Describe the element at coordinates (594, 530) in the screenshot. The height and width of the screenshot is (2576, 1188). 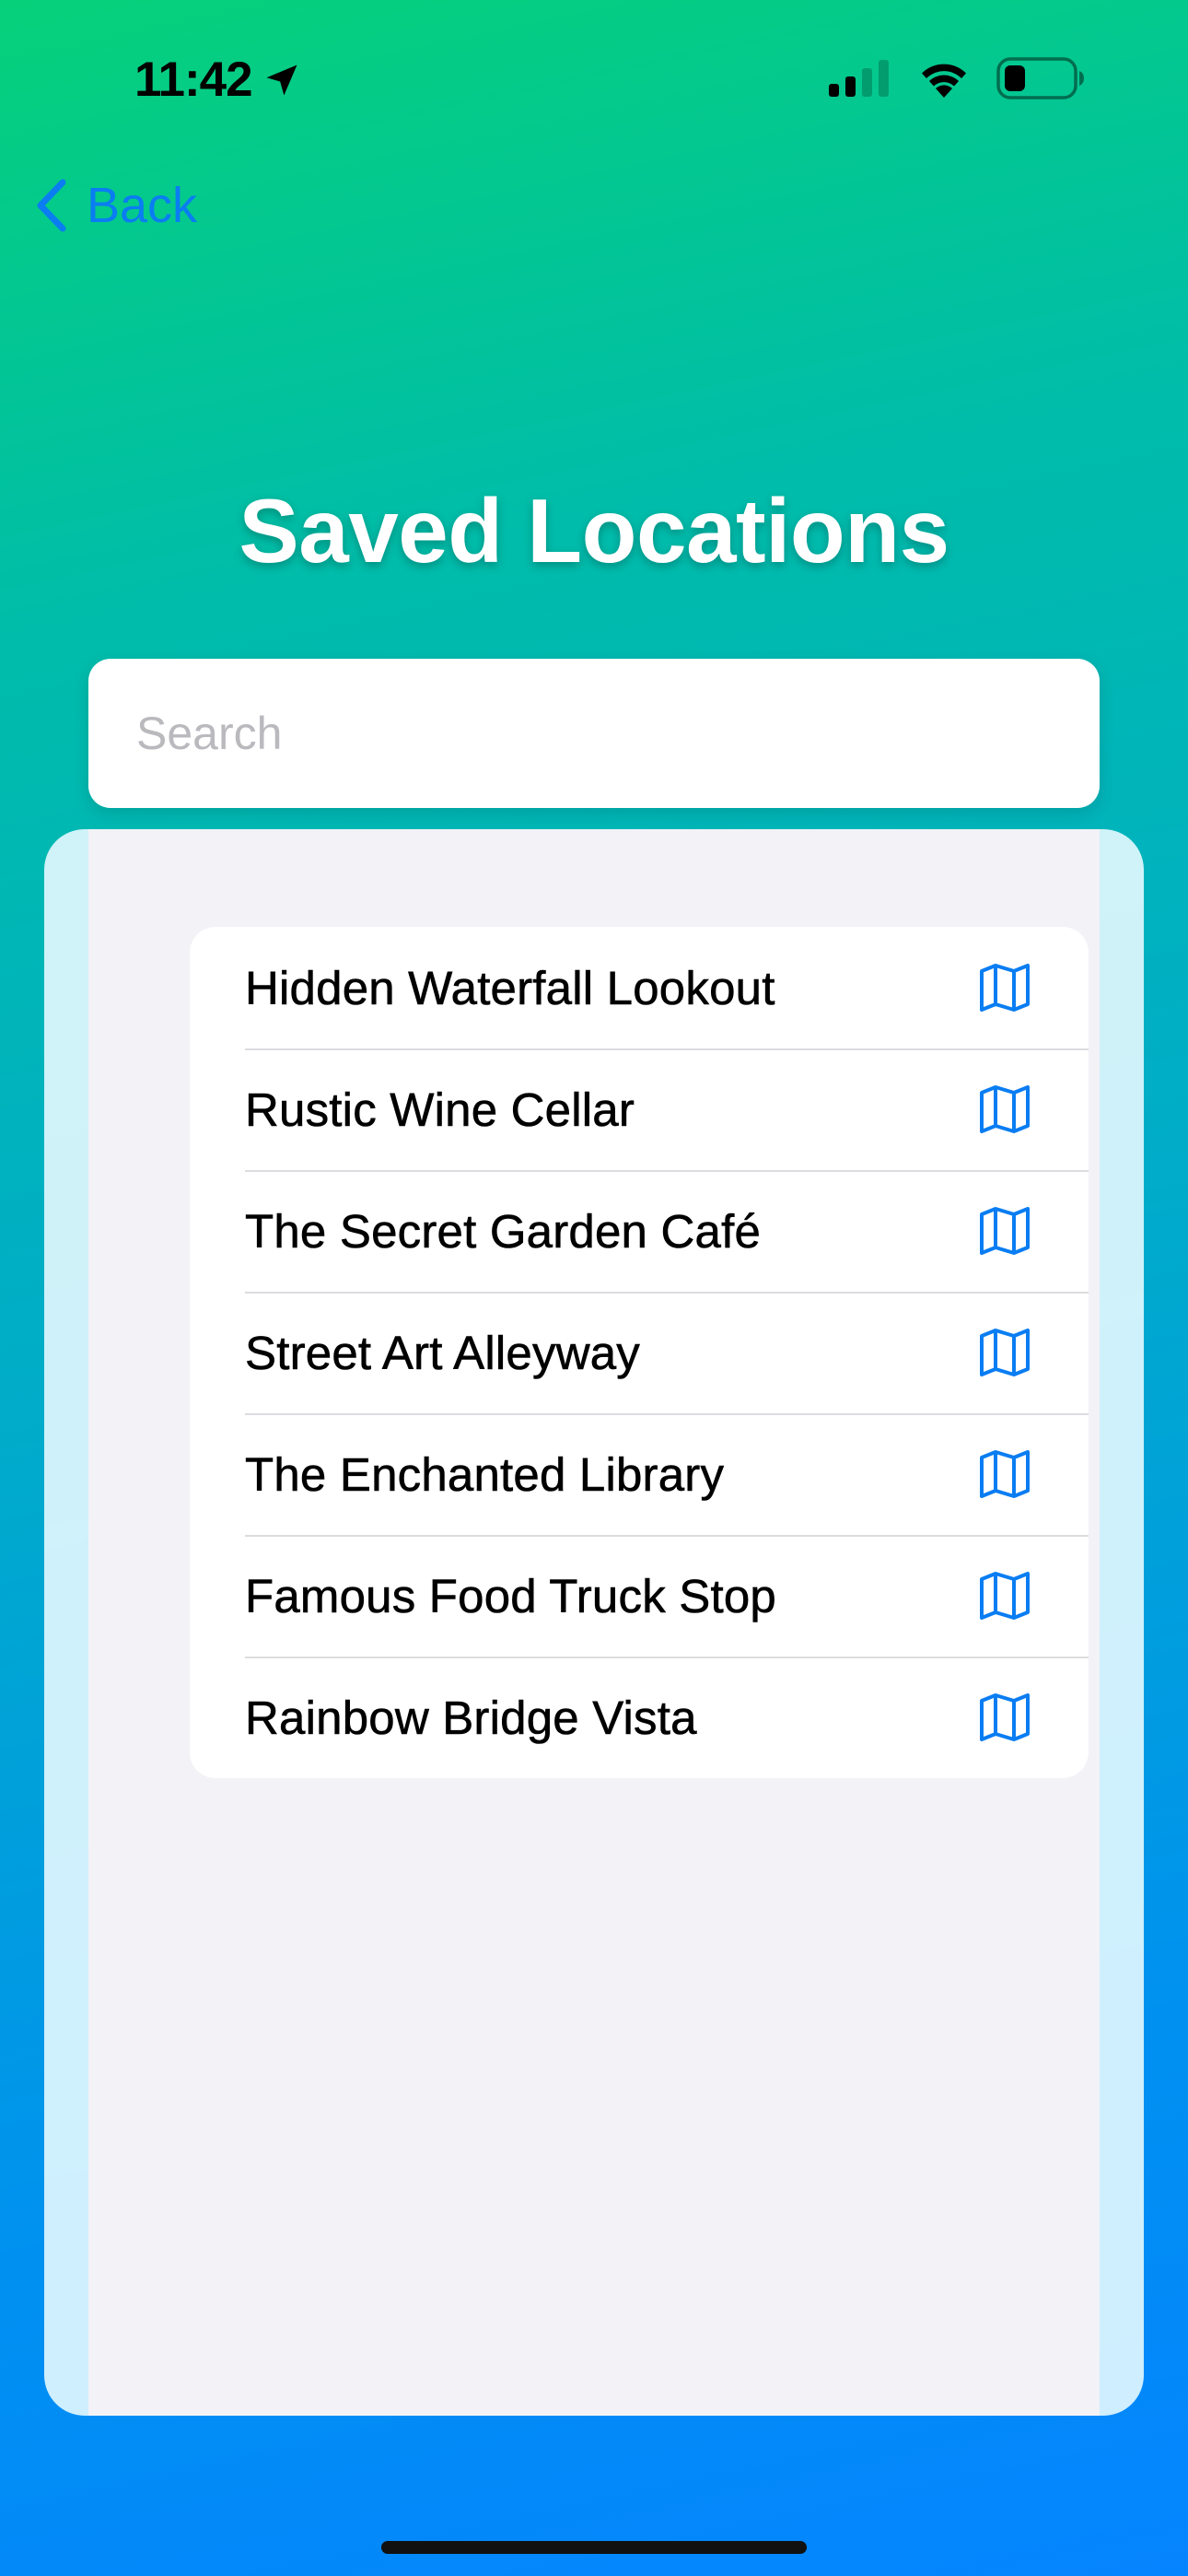
I see `page-title: Saved Locations` at that location.